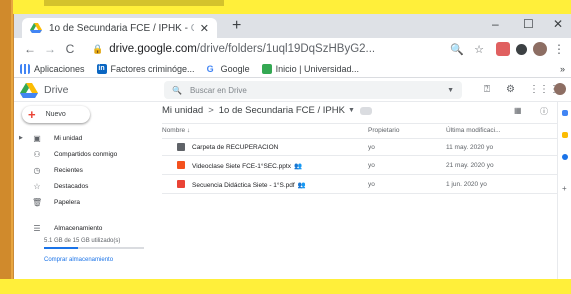 The height and width of the screenshot is (294, 571). Describe the element at coordinates (565, 135) in the screenshot. I see `keep-addon-icon` at that location.